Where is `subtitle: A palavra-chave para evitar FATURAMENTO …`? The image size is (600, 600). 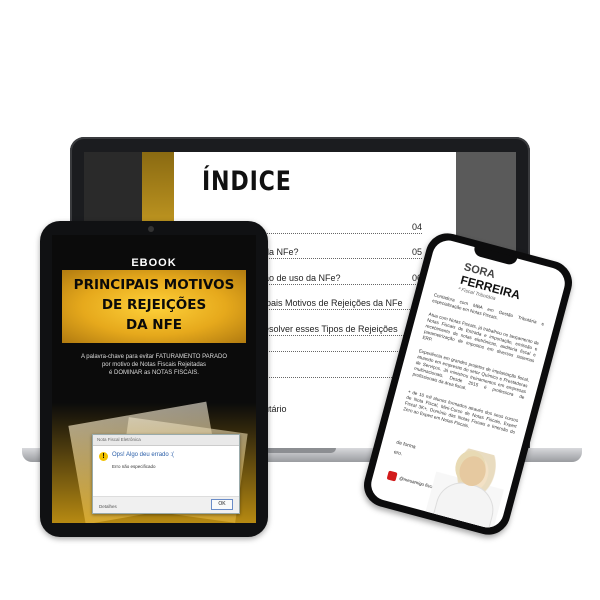 subtitle: A palavra-chave para evitar FATURAMENTO … is located at coordinates (154, 365).